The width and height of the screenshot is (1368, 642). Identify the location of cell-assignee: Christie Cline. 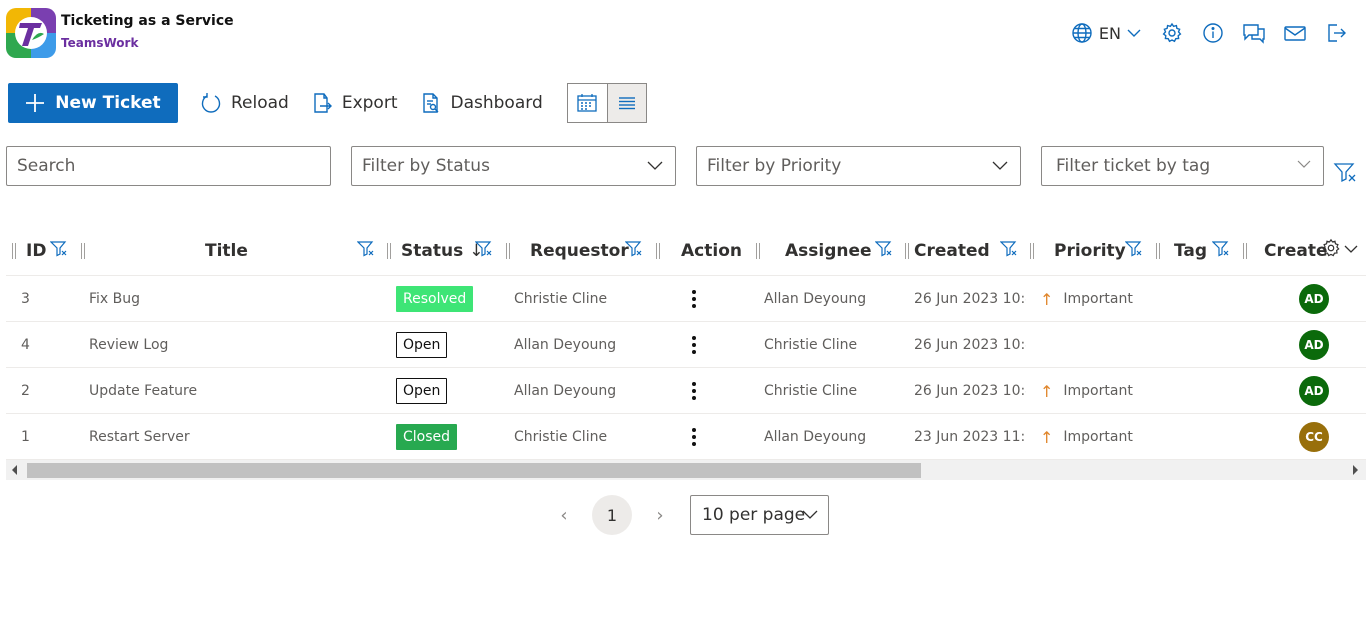
(811, 345).